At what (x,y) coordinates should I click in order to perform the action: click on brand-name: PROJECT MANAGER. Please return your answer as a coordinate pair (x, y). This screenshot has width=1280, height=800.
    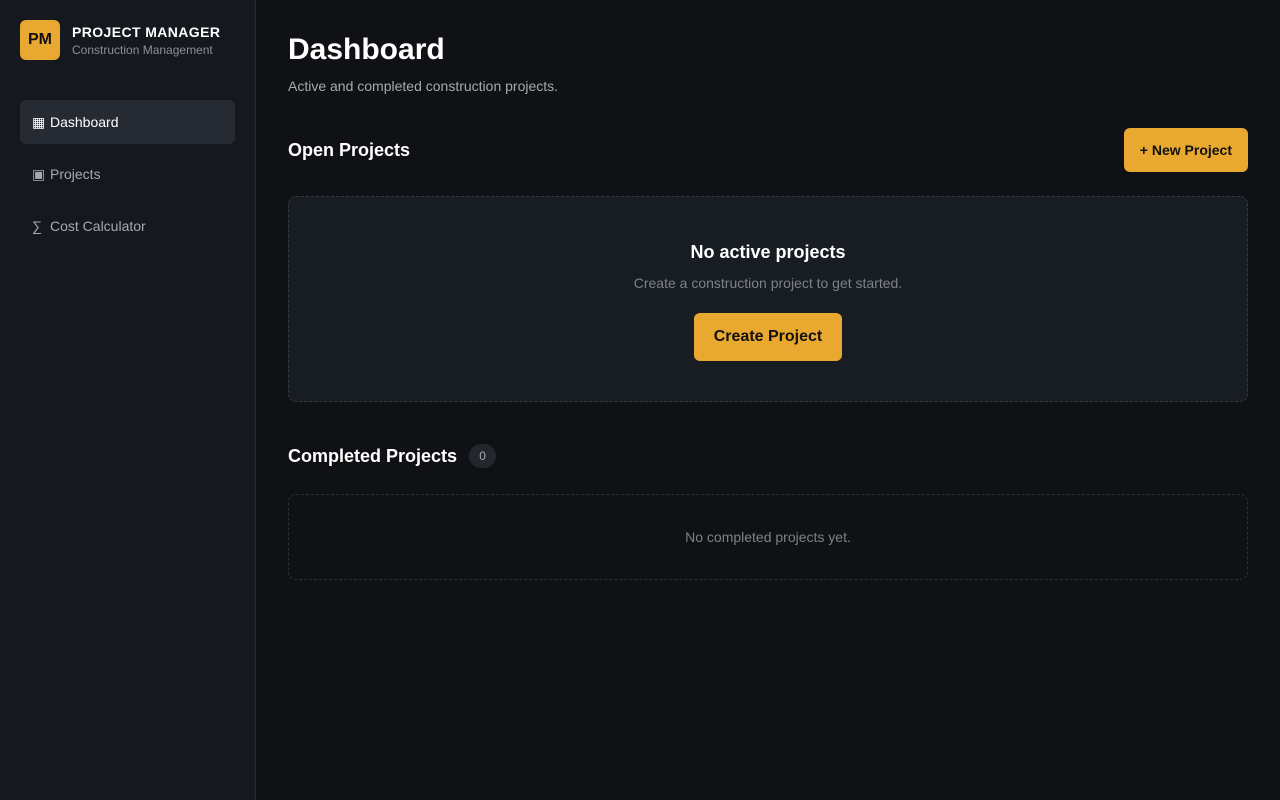
    Looking at the image, I should click on (146, 31).